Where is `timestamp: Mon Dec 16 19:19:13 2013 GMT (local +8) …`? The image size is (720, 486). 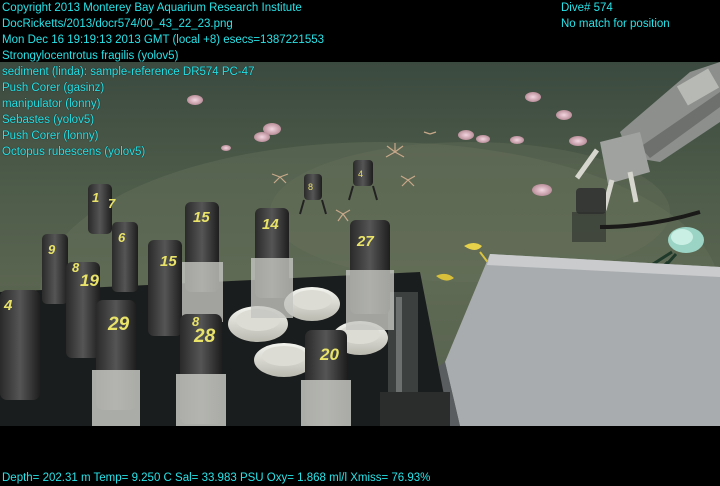 timestamp: Mon Dec 16 19:19:13 2013 GMT (local +8) … is located at coordinates (163, 40).